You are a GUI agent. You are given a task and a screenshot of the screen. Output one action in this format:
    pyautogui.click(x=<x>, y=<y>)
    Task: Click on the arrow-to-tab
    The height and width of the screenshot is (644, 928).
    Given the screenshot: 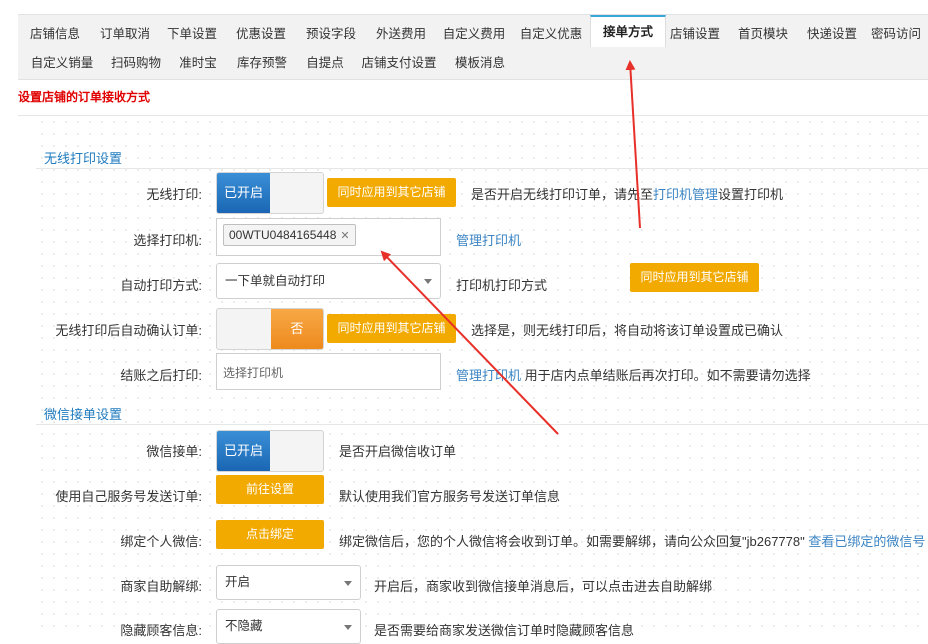 What is the action you would take?
    pyautogui.click(x=633, y=144)
    